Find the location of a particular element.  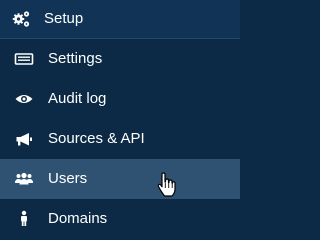

users-icon is located at coordinates (24, 179).